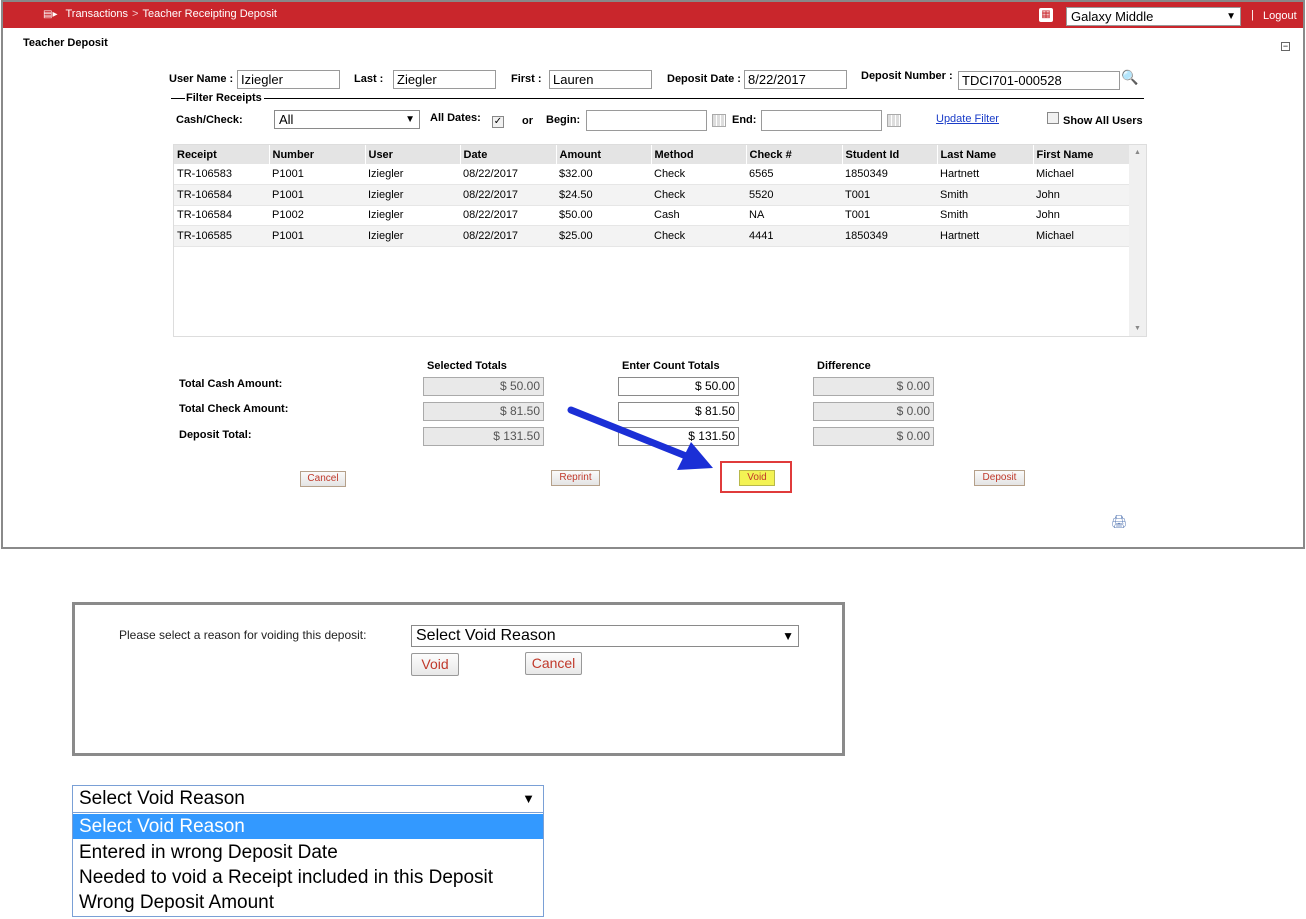 The height and width of the screenshot is (919, 1306). Describe the element at coordinates (508, 215) in the screenshot. I see `table-cell: 08/22/2017` at that location.